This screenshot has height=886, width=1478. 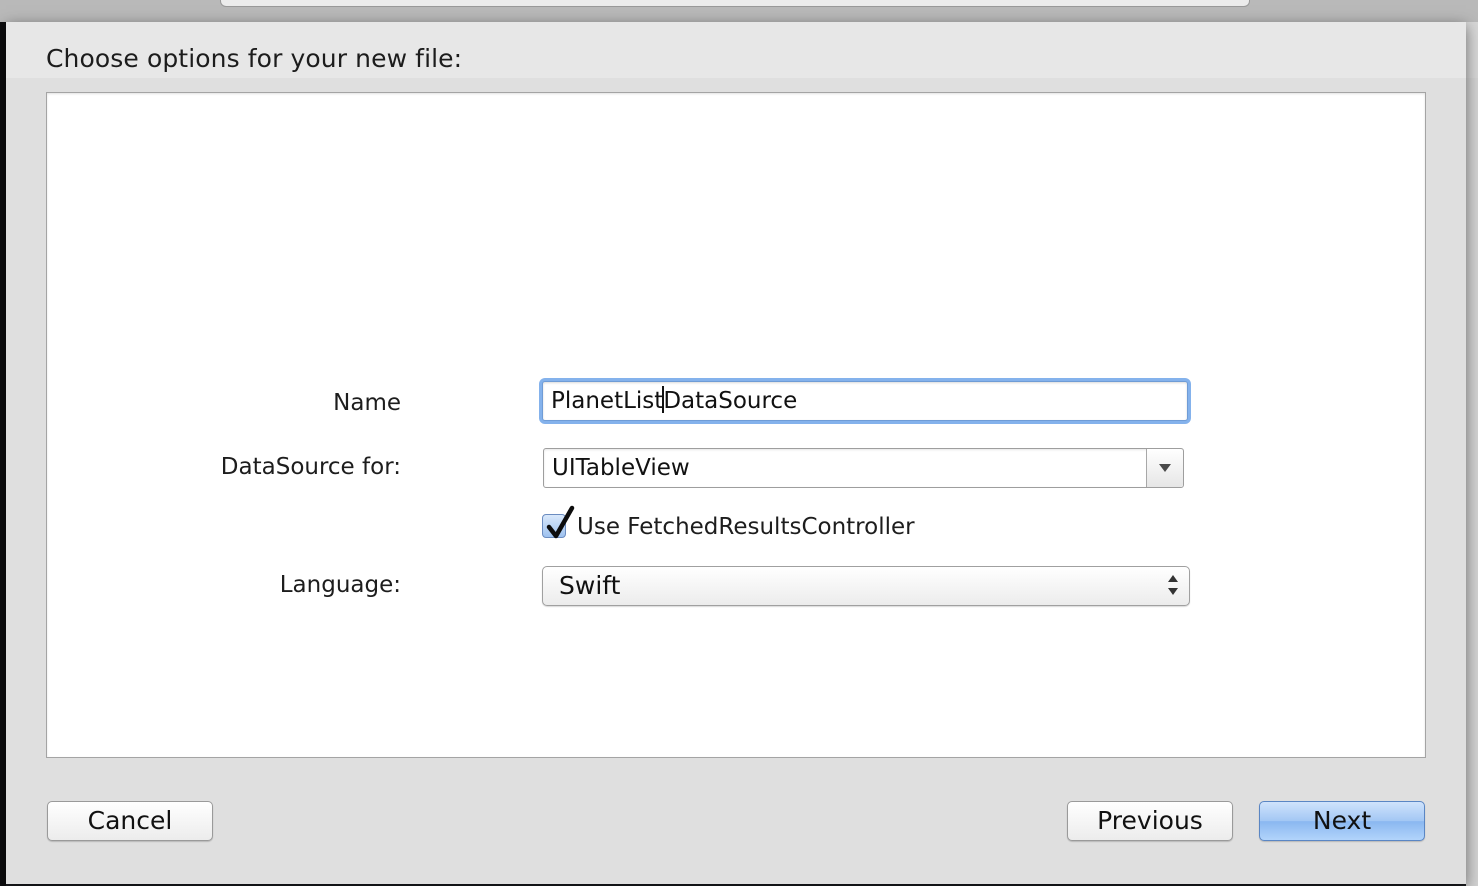 What do you see at coordinates (607, 401) in the screenshot?
I see `name-input-text-before-cursor: PlanetList` at bounding box center [607, 401].